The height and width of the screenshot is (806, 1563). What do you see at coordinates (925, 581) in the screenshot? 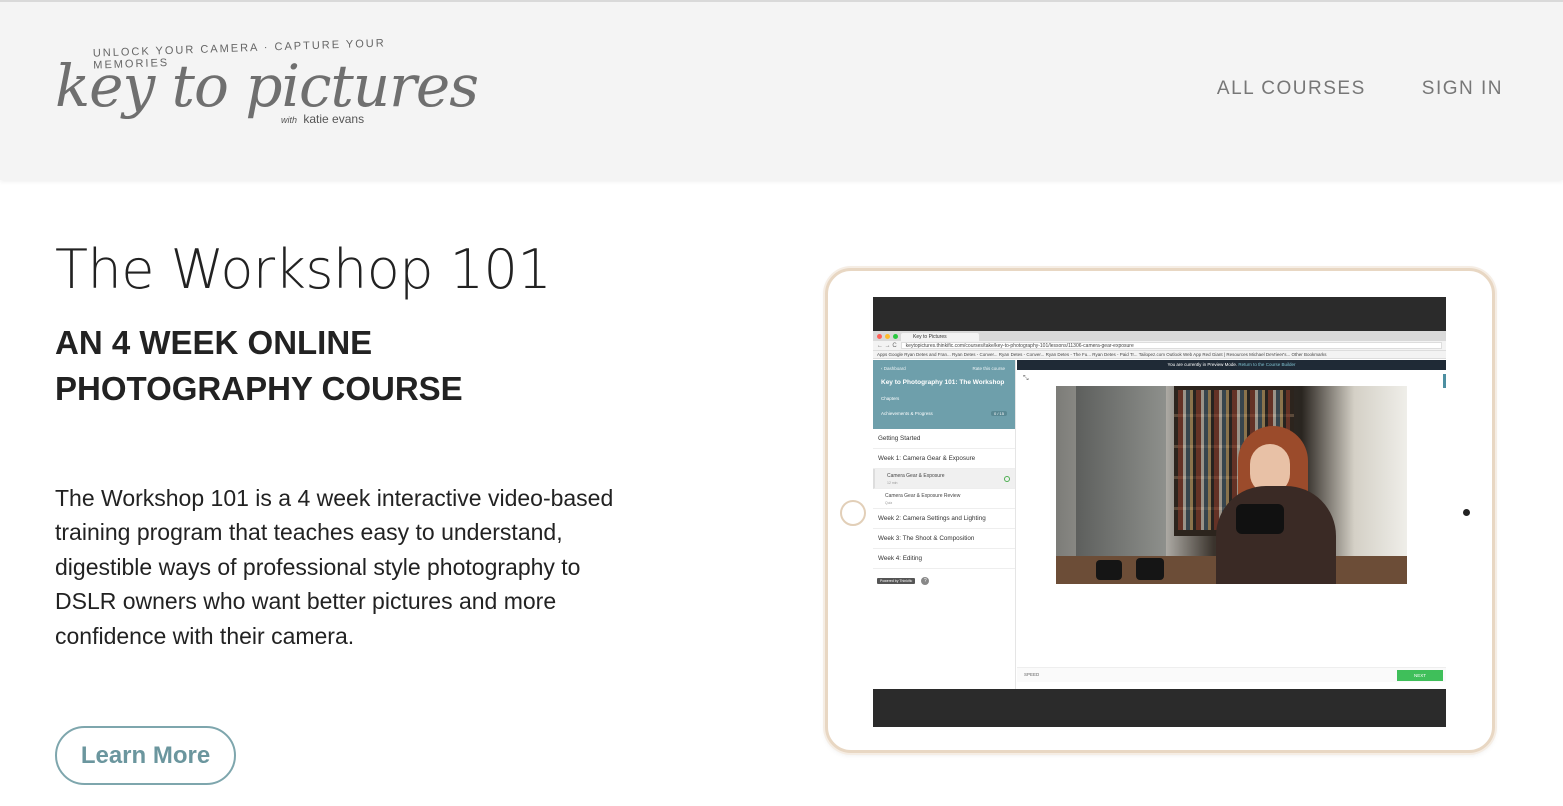
I see `help-icon: ?` at bounding box center [925, 581].